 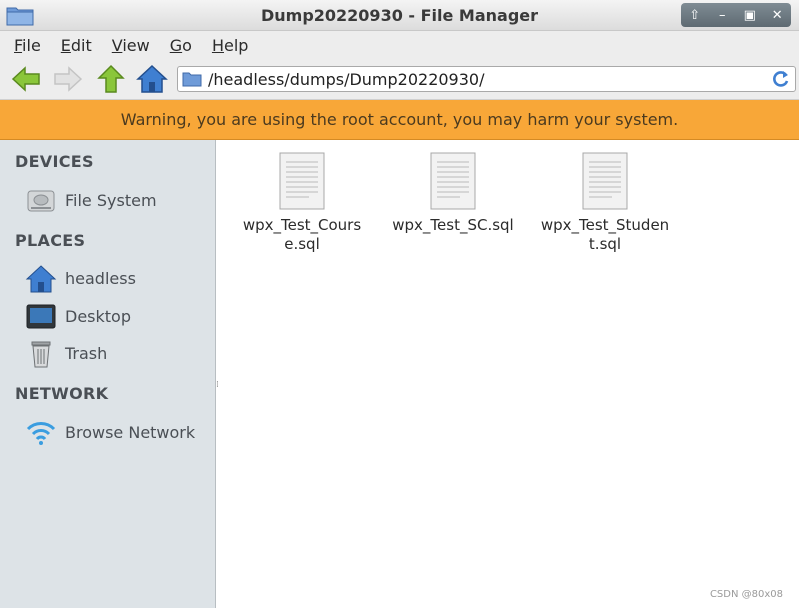 What do you see at coordinates (81, 45) in the screenshot?
I see `menu-edit-rest: dit` at bounding box center [81, 45].